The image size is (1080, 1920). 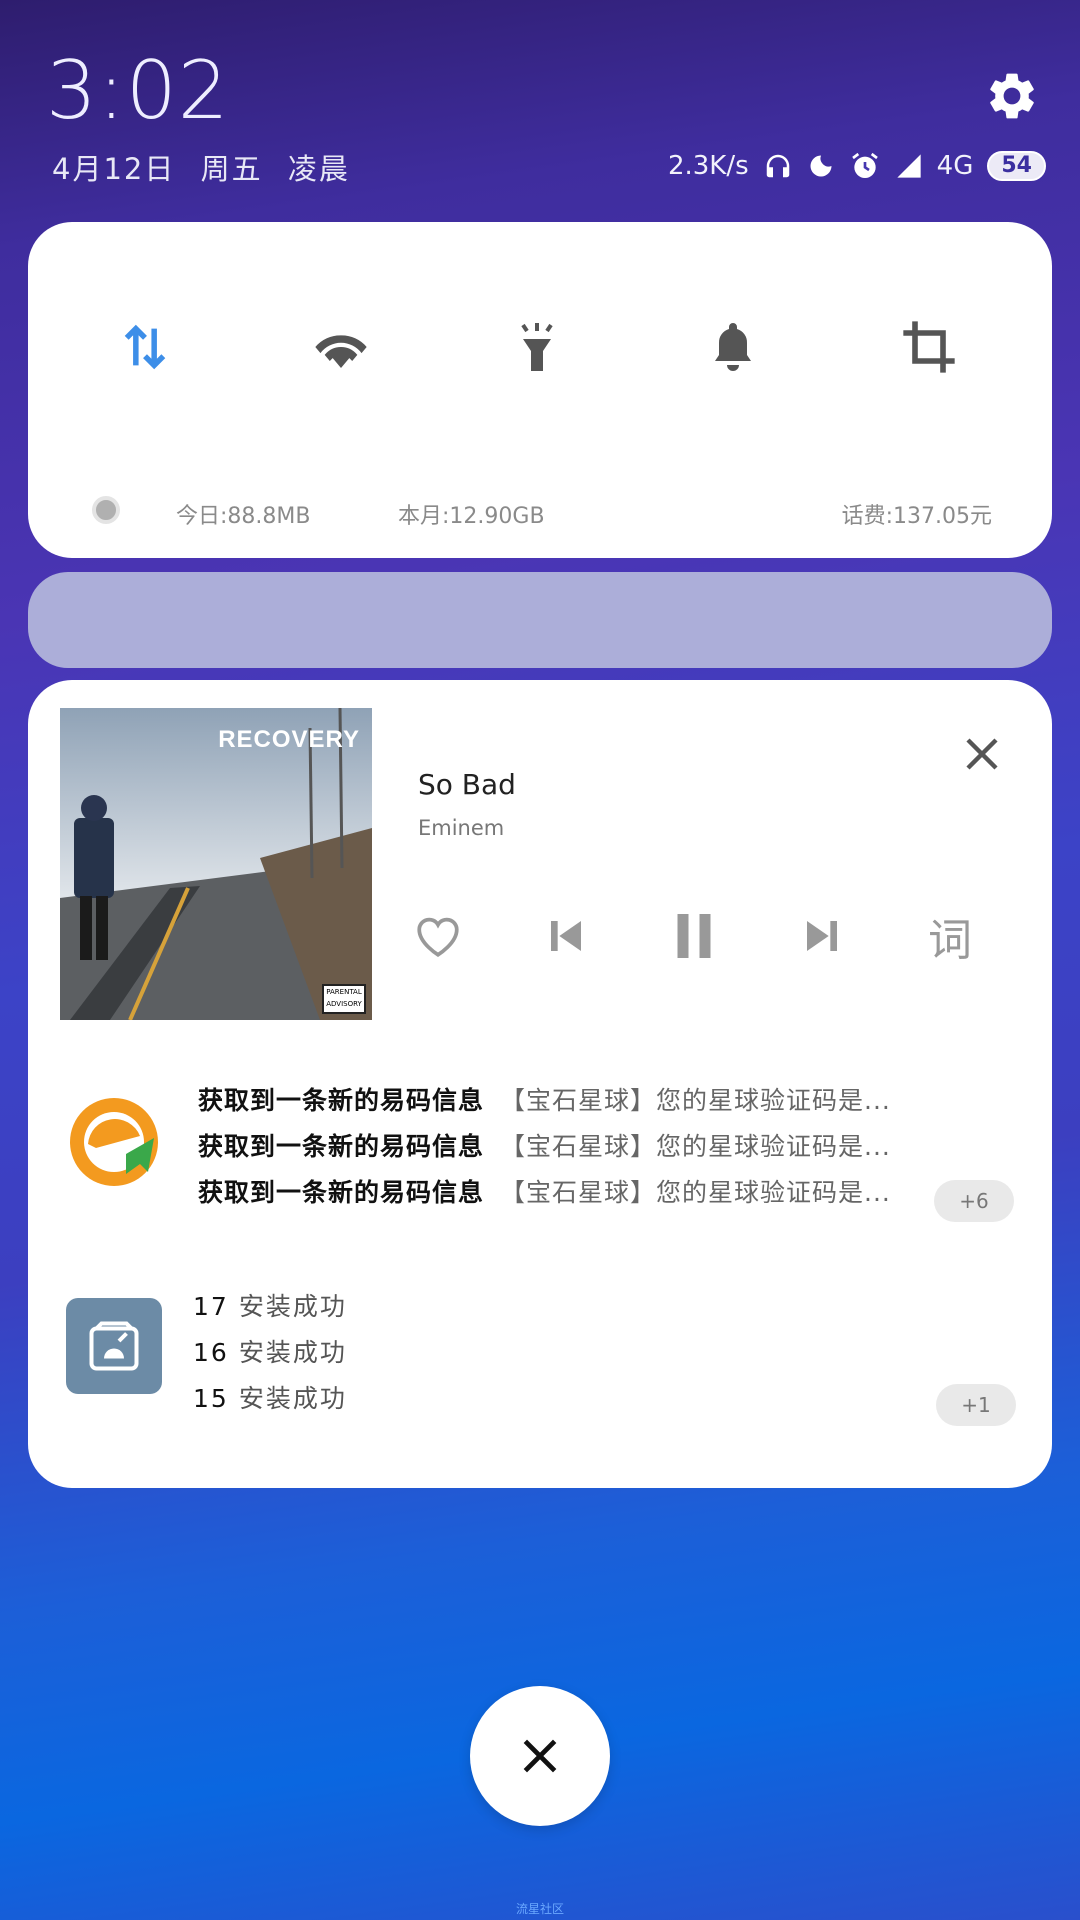 What do you see at coordinates (708, 166) in the screenshot?
I see `net-speed: 2.3K/s` at bounding box center [708, 166].